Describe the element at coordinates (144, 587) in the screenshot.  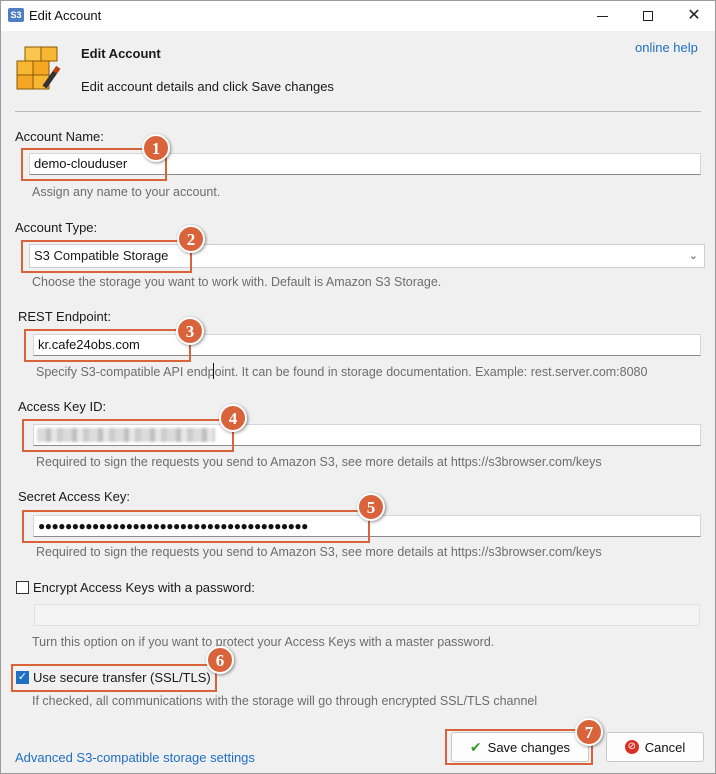
I see `encrypt-keys-label: Encrypt Access Keys with a password:` at that location.